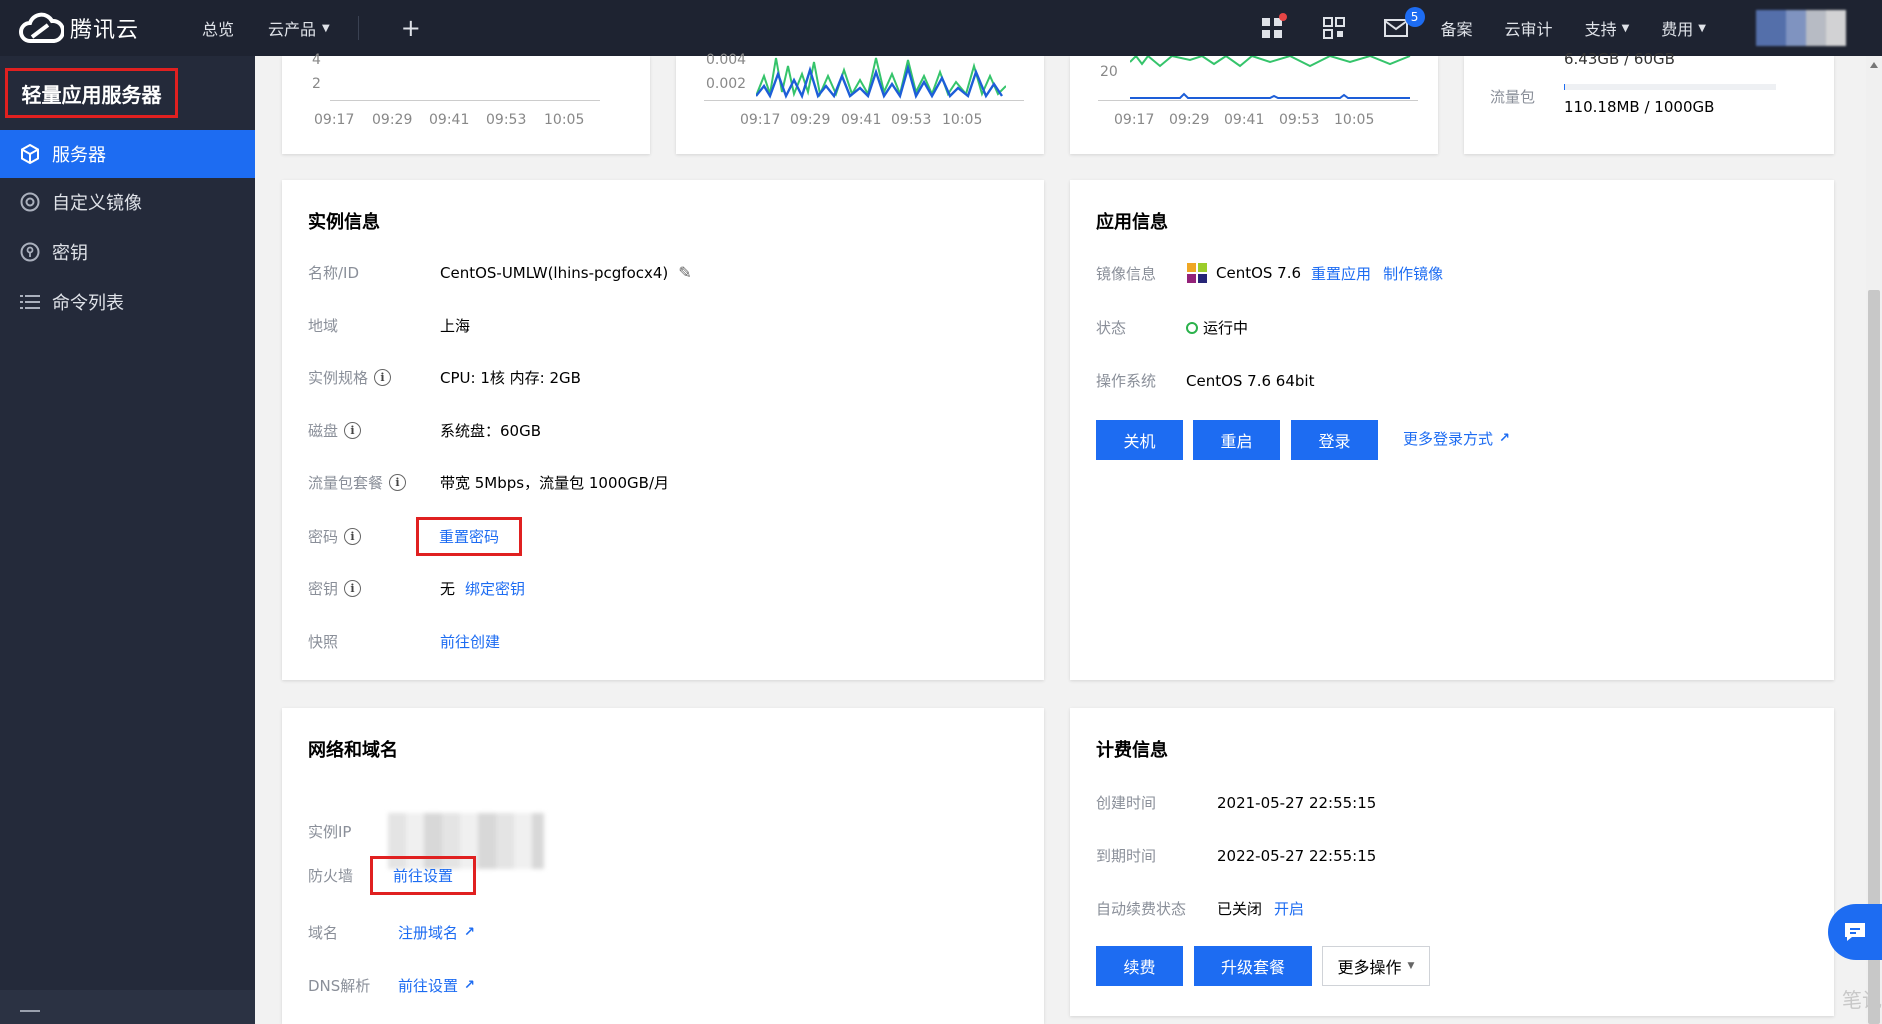 Image resolution: width=1882 pixels, height=1024 pixels. I want to click on bandwidth-line-chart, so click(881, 78).